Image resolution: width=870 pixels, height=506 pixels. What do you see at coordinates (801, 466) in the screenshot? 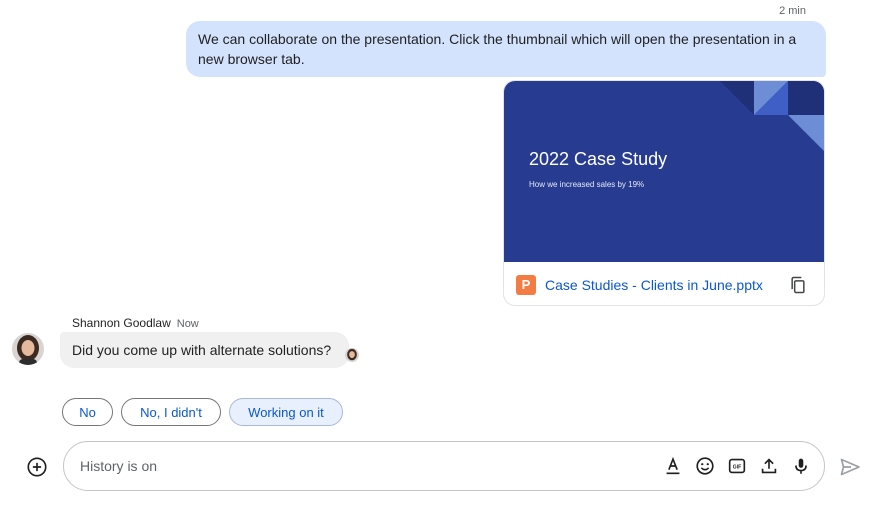
I see `microphone-icon` at bounding box center [801, 466].